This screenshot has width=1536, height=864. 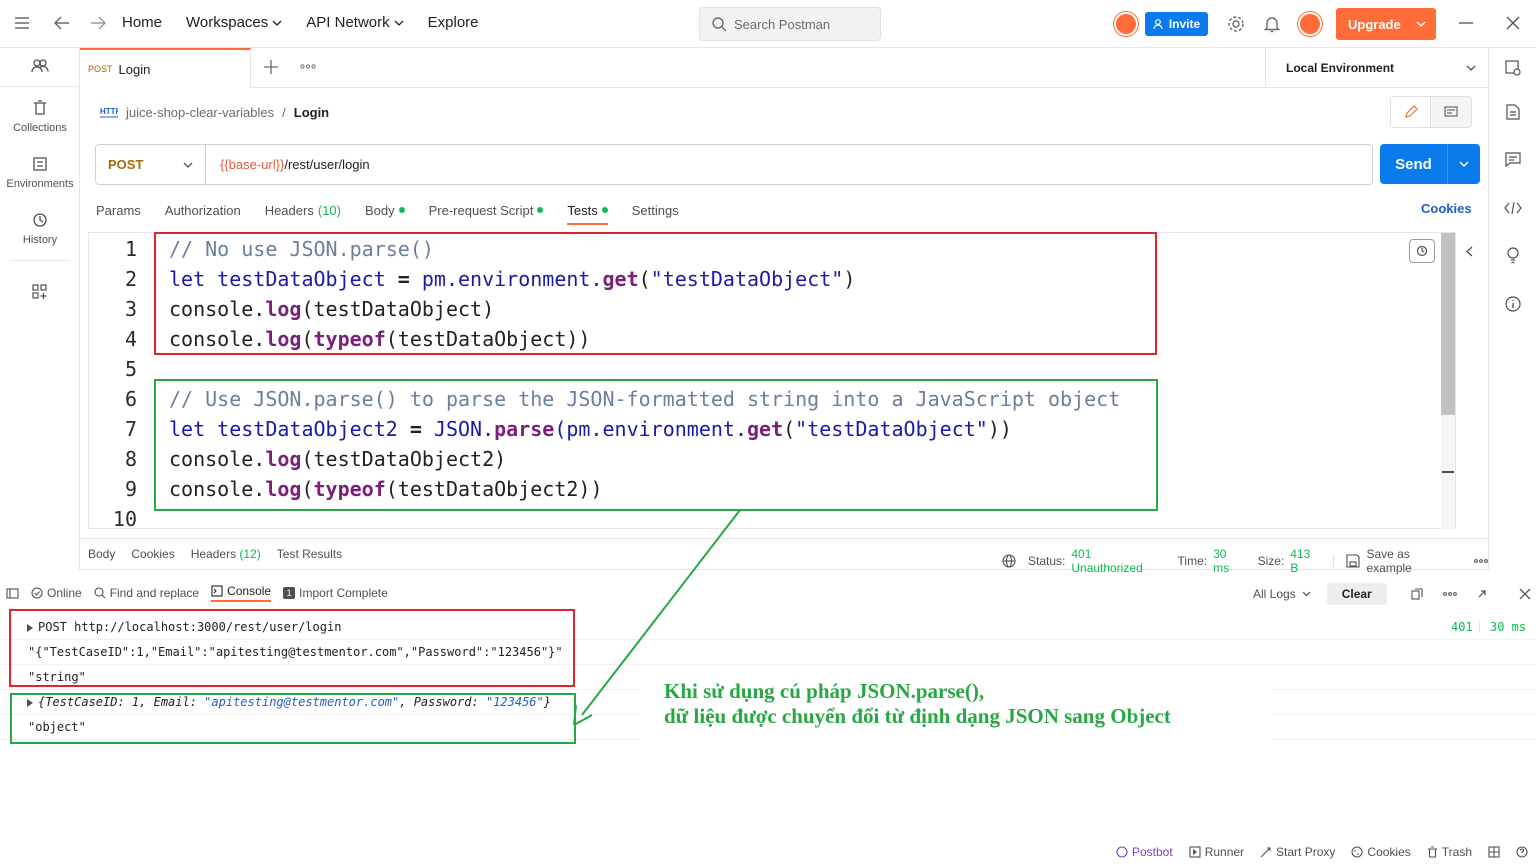 What do you see at coordinates (582, 210) in the screenshot?
I see `tab-label: Tests` at bounding box center [582, 210].